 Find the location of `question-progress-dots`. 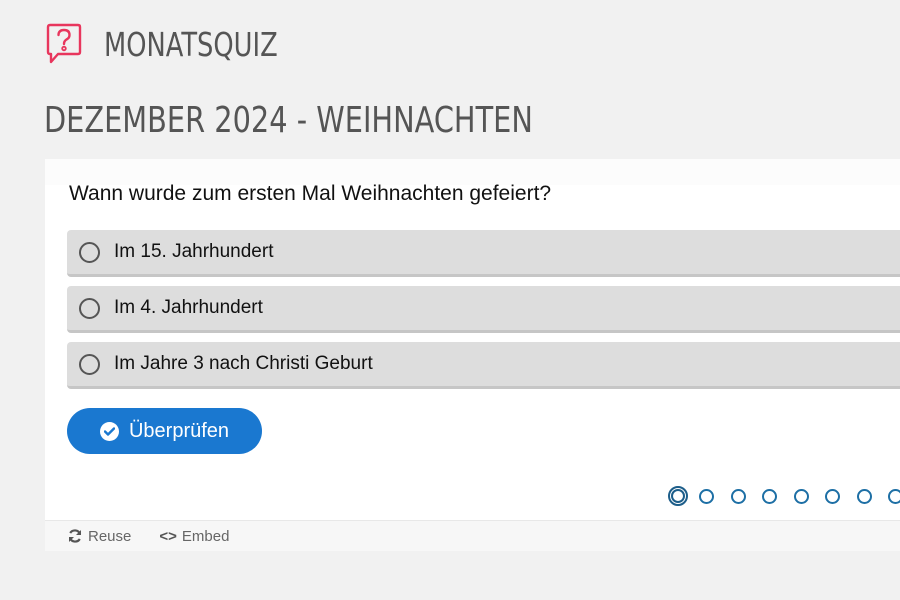

question-progress-dots is located at coordinates (784, 496).